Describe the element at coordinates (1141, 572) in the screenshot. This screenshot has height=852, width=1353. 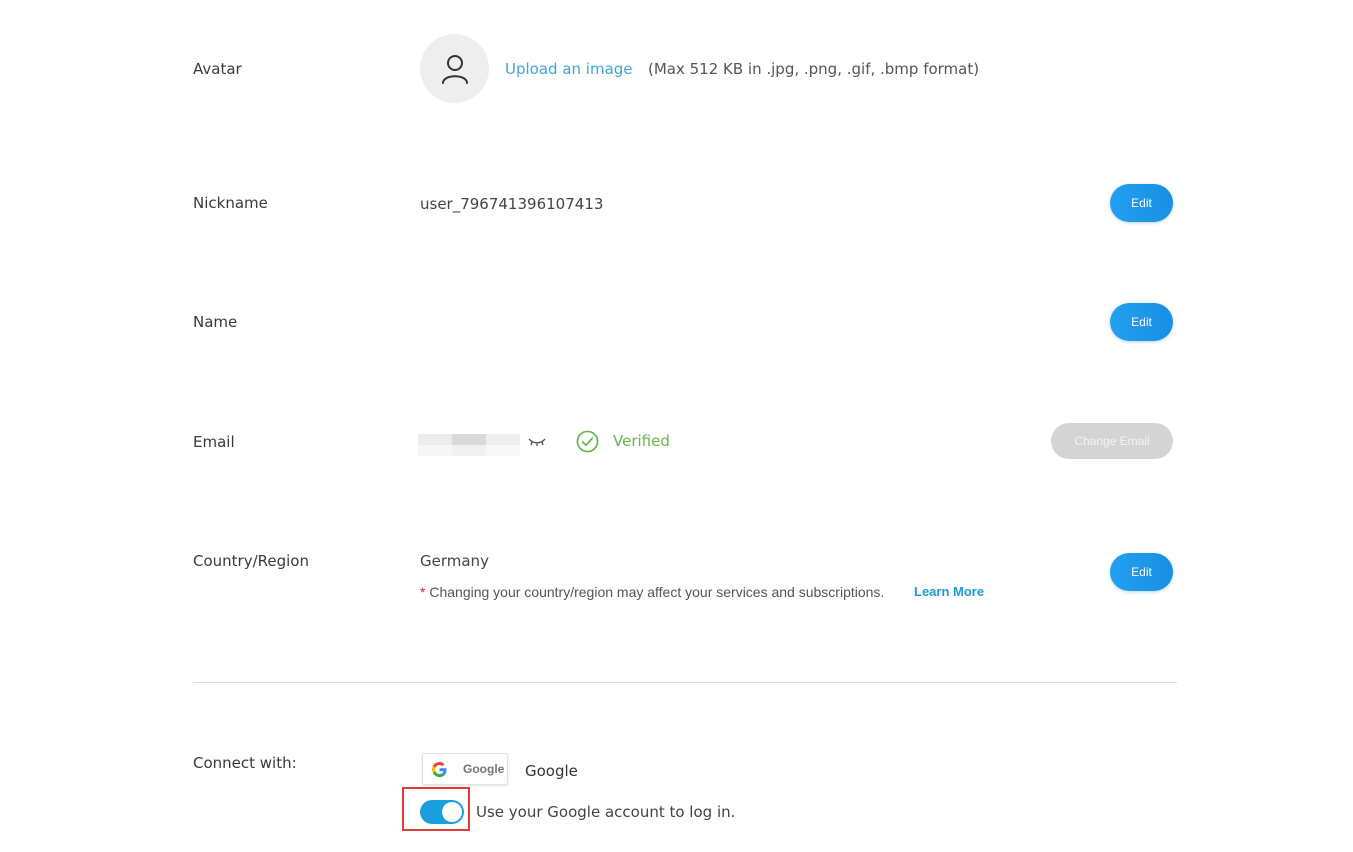
I see `edit-country-button: Edit` at that location.